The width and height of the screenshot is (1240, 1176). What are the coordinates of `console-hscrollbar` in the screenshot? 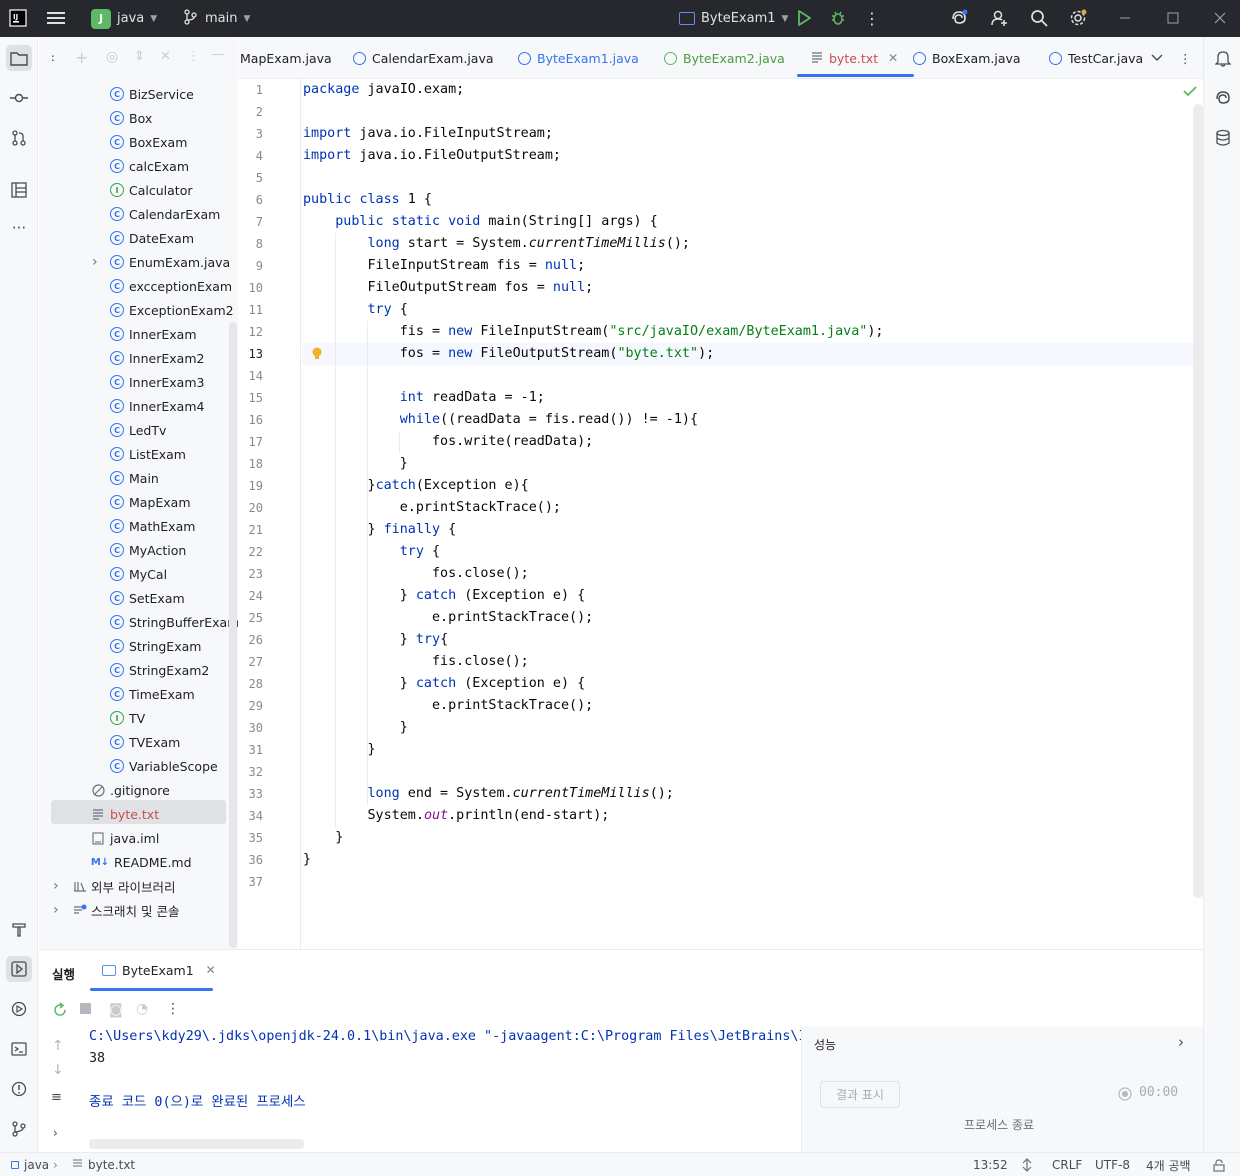 It's located at (196, 1144).